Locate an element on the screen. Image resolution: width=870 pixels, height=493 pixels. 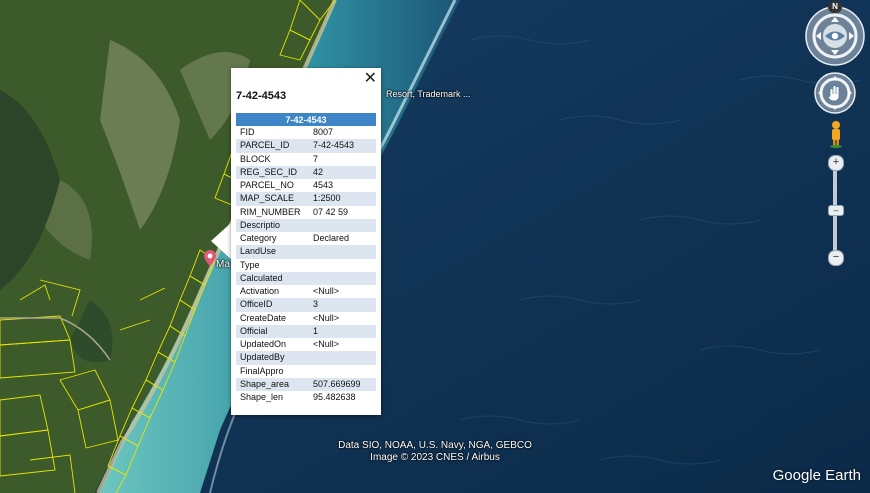
table-row: REG_SEC_ID 42 is located at coordinates (306, 172).